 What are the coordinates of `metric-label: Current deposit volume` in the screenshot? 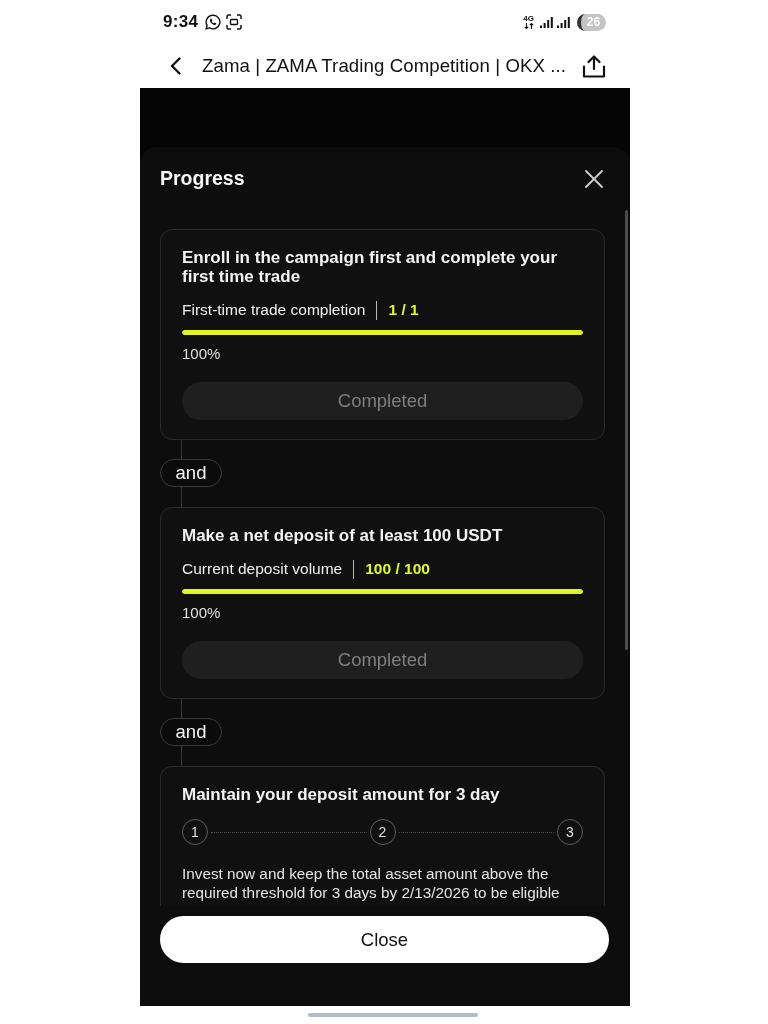 It's located at (262, 569).